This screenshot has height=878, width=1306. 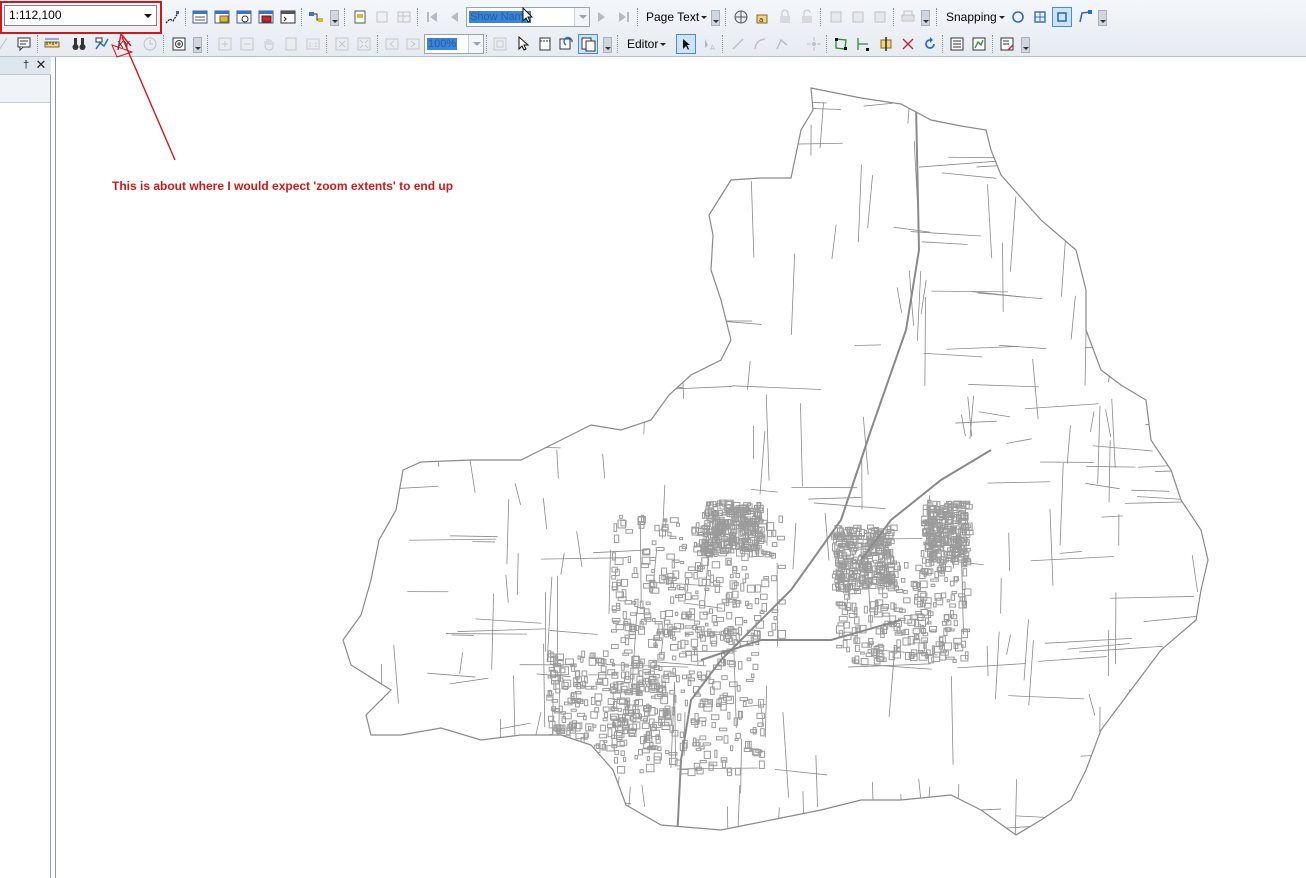 What do you see at coordinates (602, 17) in the screenshot?
I see `next-page-icon` at bounding box center [602, 17].